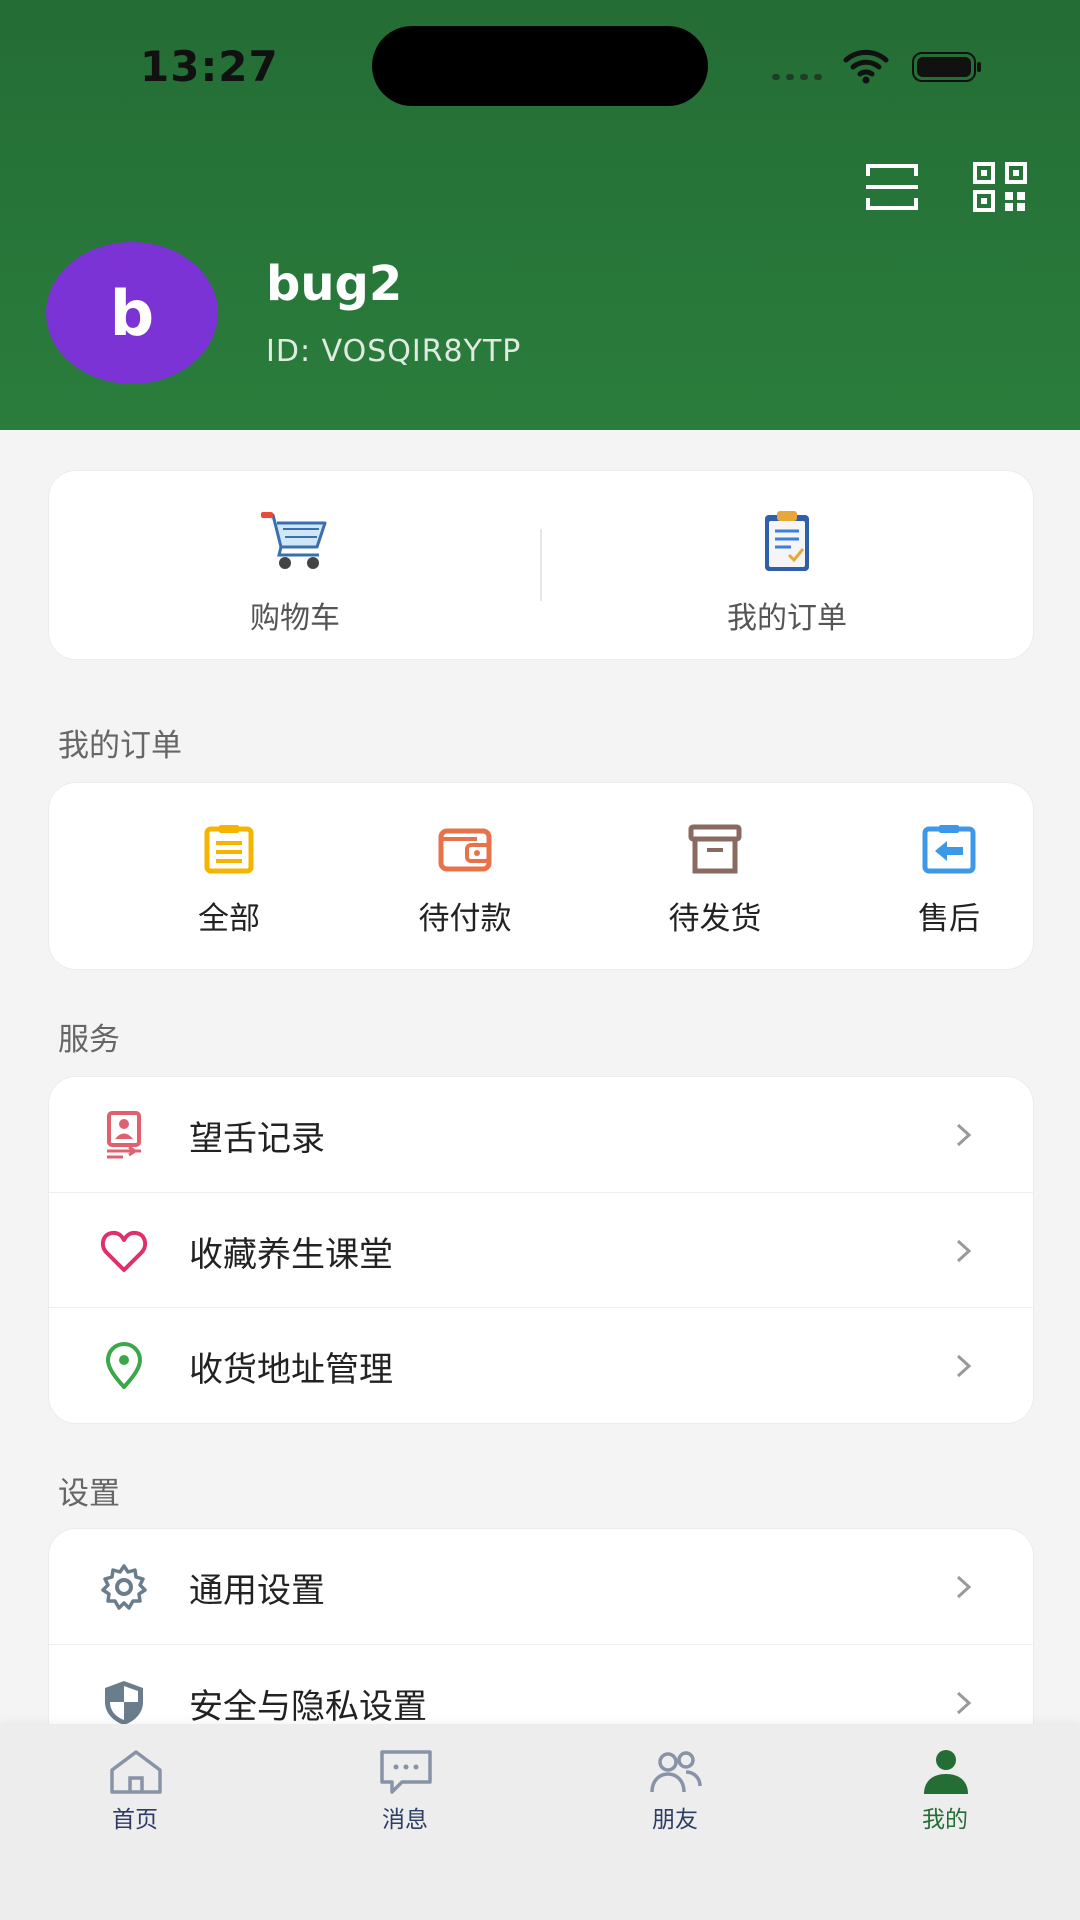  I want to click on record-icon, so click(124, 1135).